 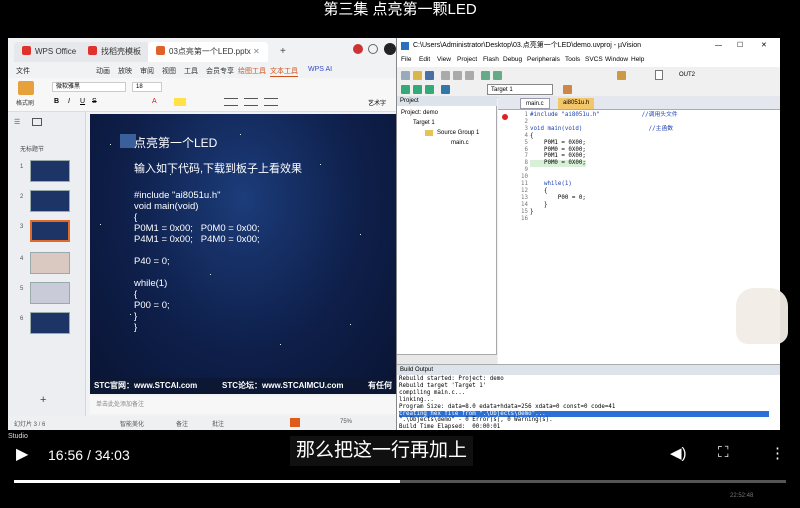 I want to click on menu-text-tools: 文本工具, so click(x=284, y=71).